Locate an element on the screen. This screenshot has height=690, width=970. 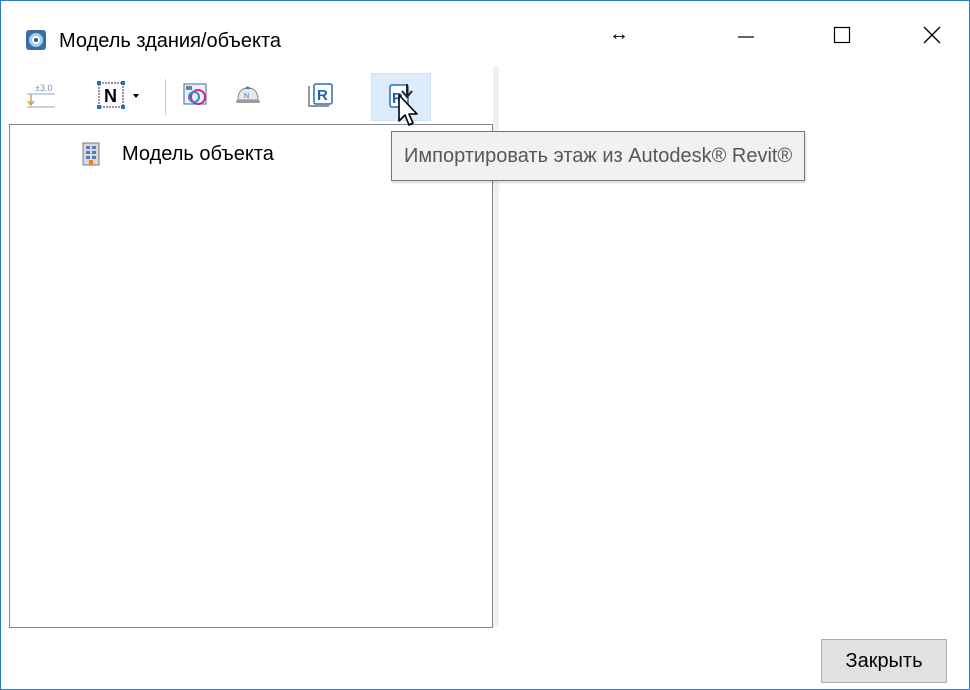
tree-item-object-model: Модель объекта is located at coordinates (177, 154).